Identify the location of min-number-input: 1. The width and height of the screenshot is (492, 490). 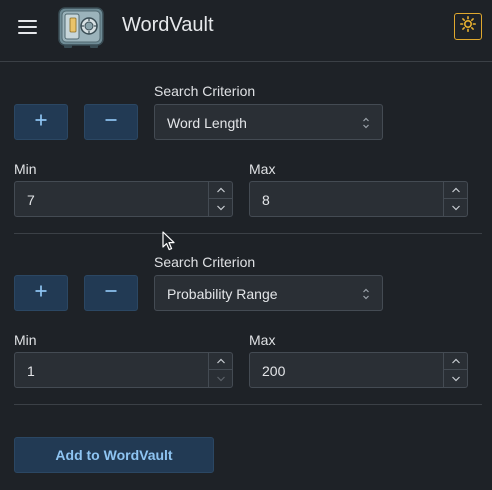
(123, 370).